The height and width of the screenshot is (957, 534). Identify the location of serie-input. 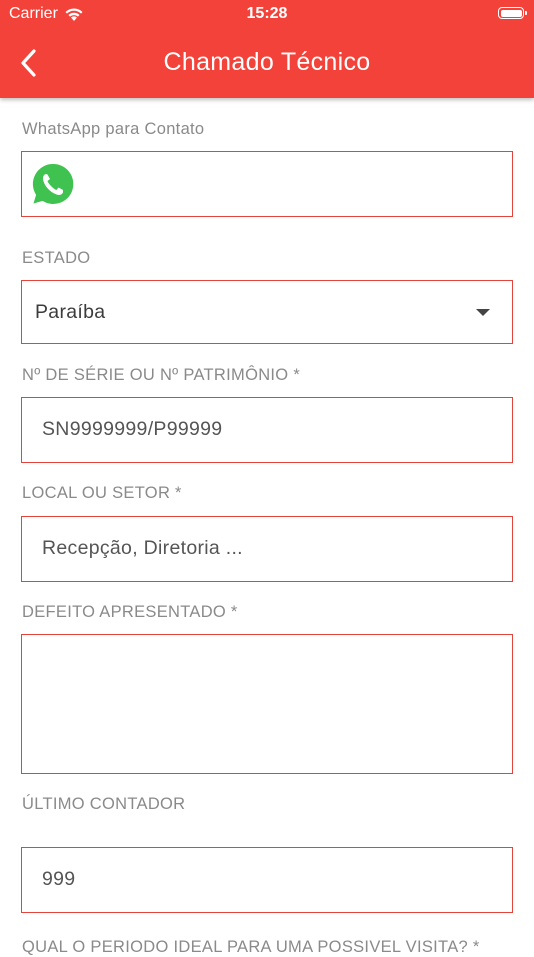
(267, 429).